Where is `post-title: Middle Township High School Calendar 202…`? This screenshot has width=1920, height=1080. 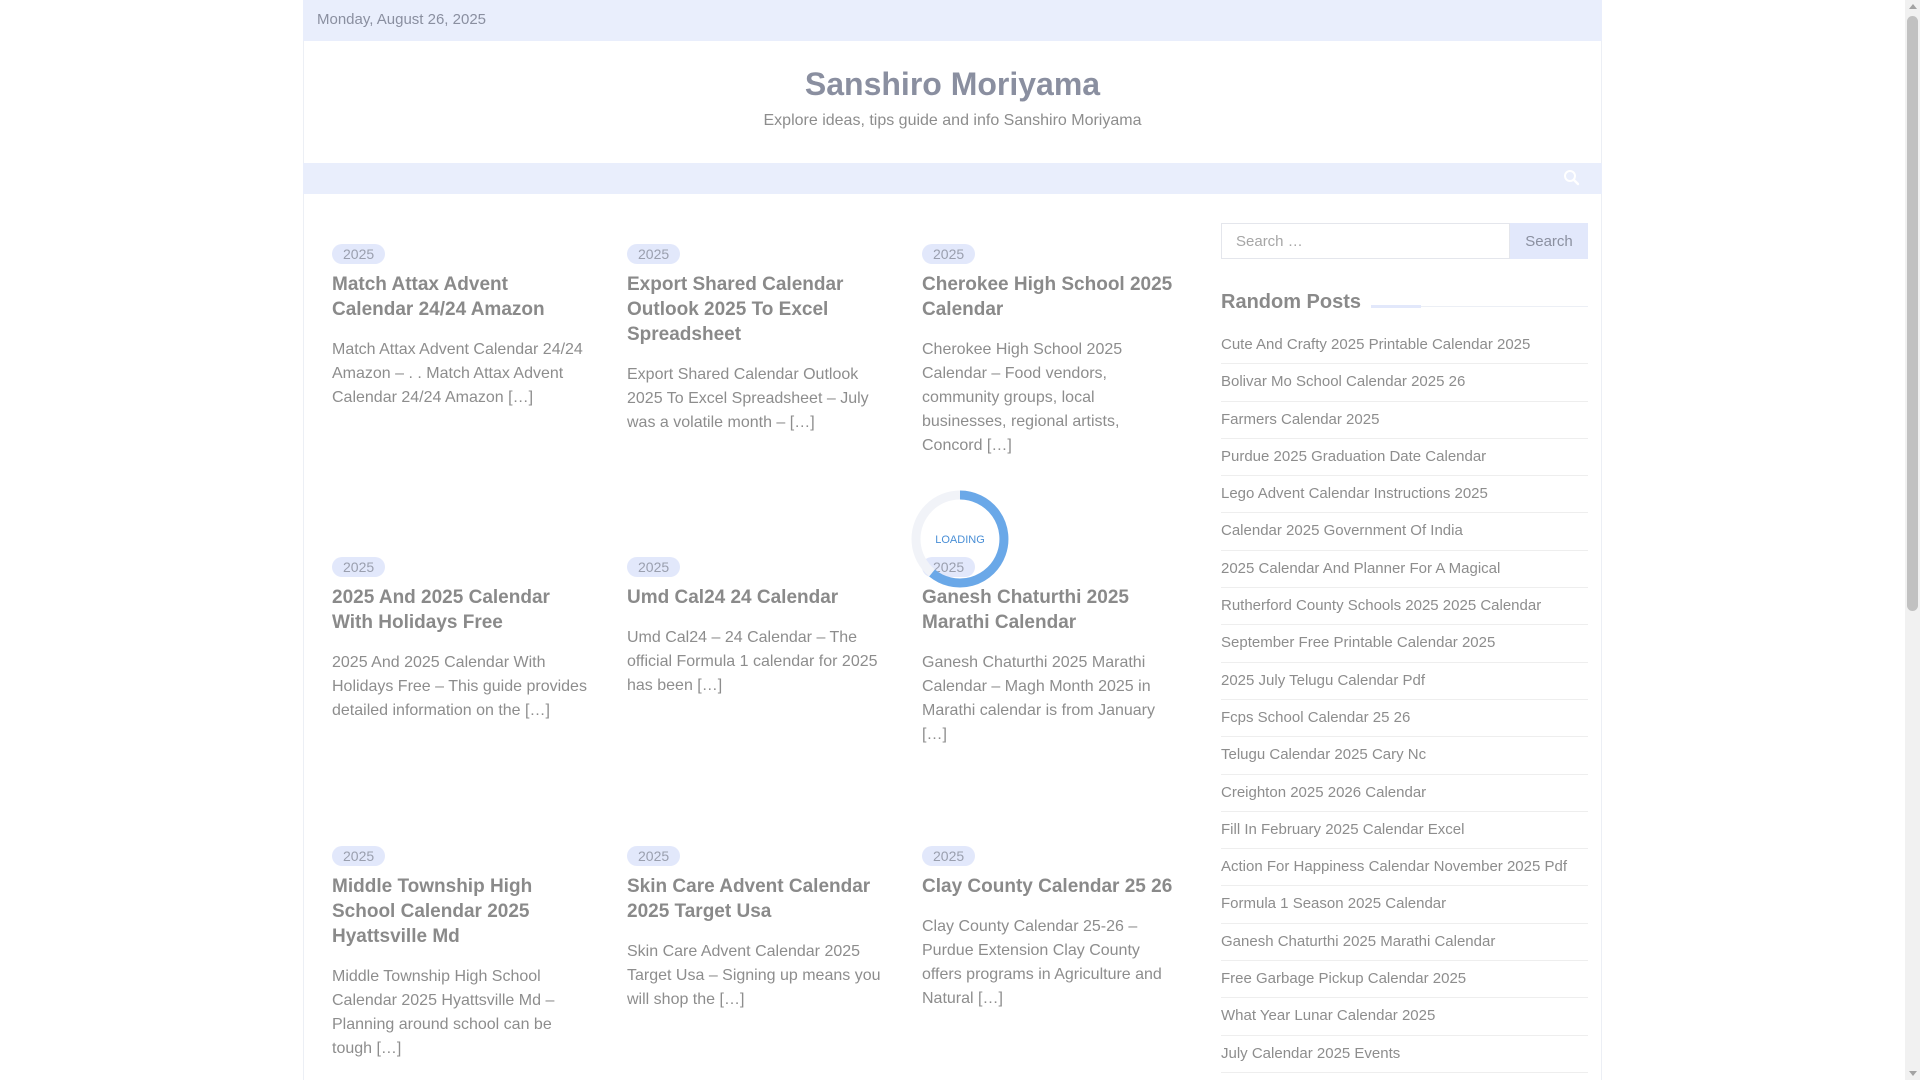
post-title: Middle Township High School Calendar 202… is located at coordinates (459, 911).